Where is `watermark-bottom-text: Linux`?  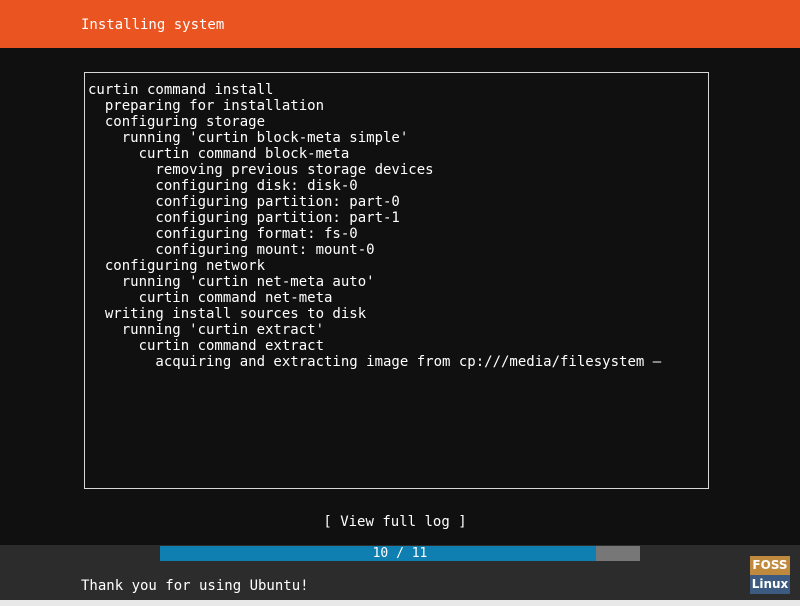
watermark-bottom-text: Linux is located at coordinates (770, 584).